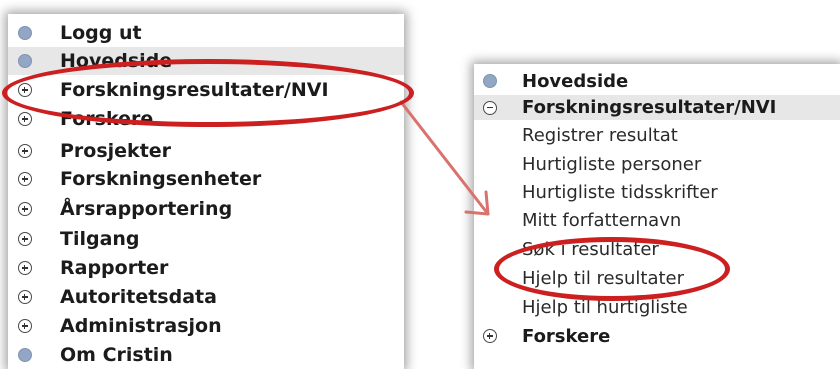 This screenshot has height=369, width=840. What do you see at coordinates (146, 209) in the screenshot?
I see `menu-item-label: Årsrapportering` at bounding box center [146, 209].